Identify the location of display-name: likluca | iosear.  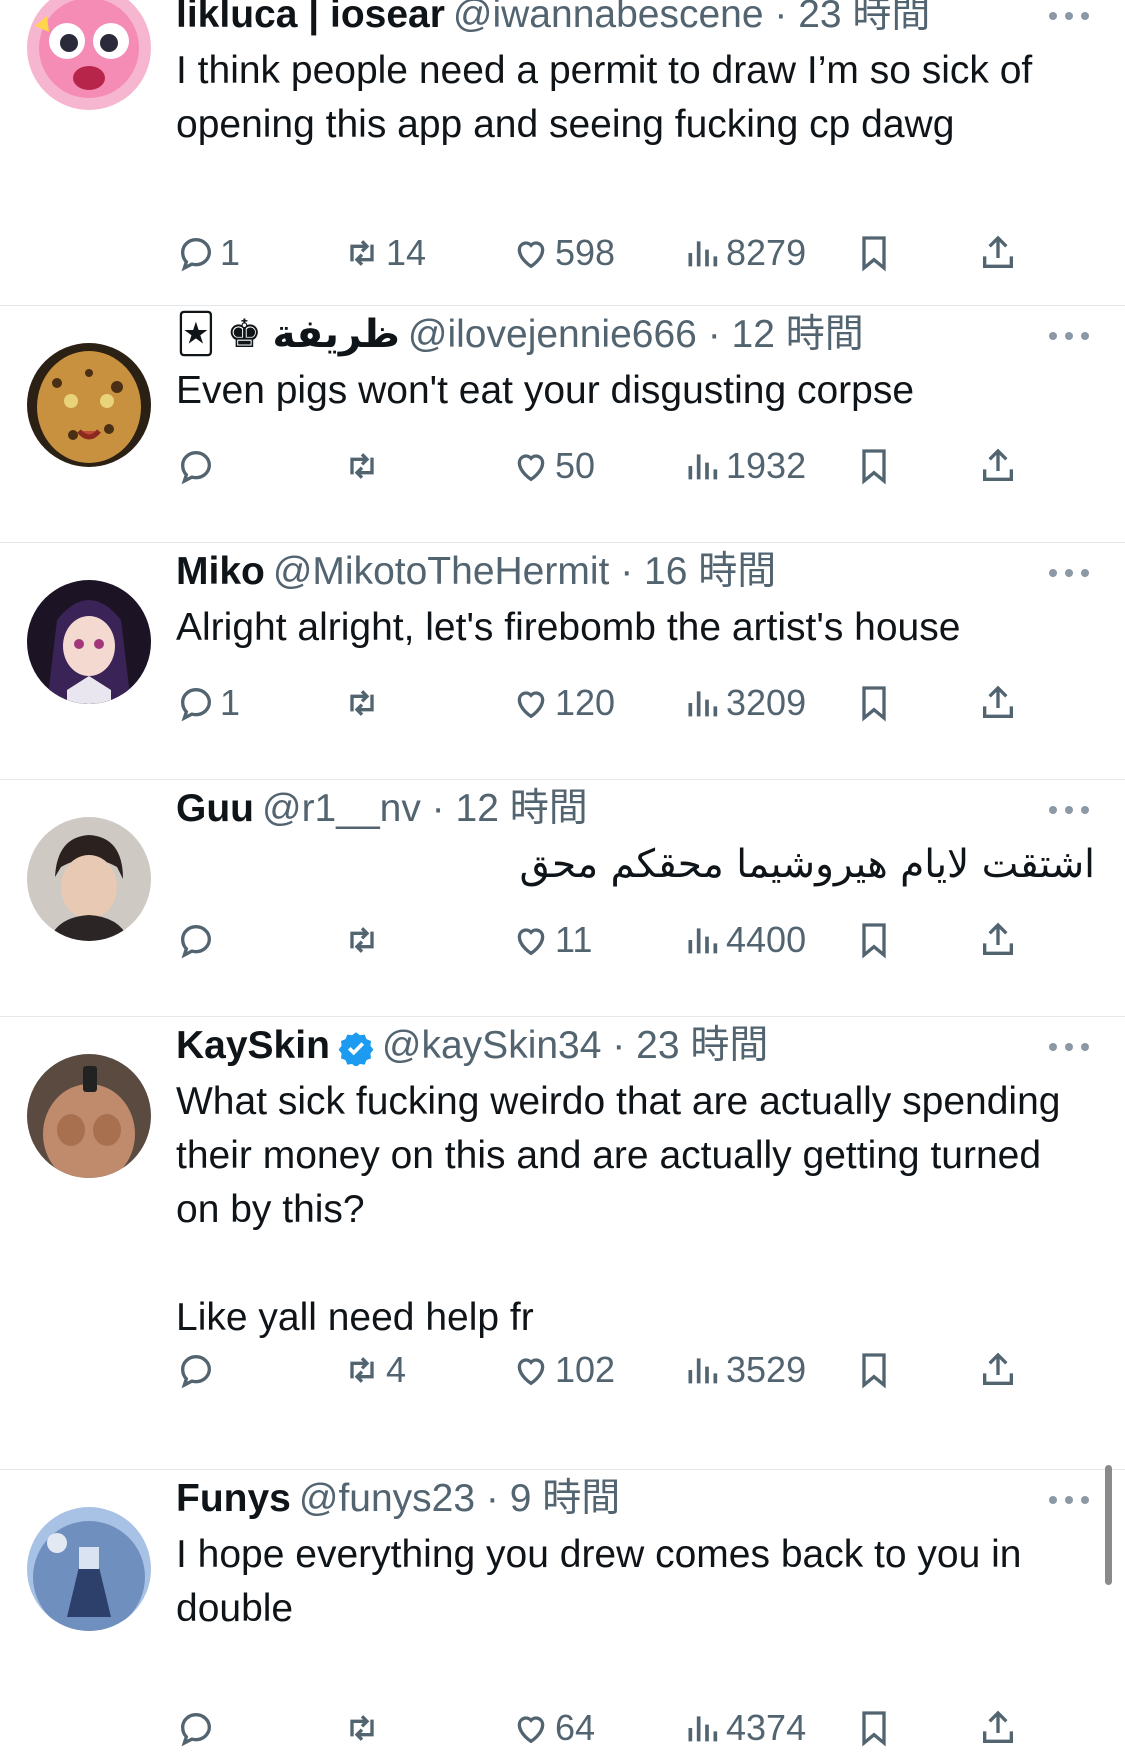
(310, 18).